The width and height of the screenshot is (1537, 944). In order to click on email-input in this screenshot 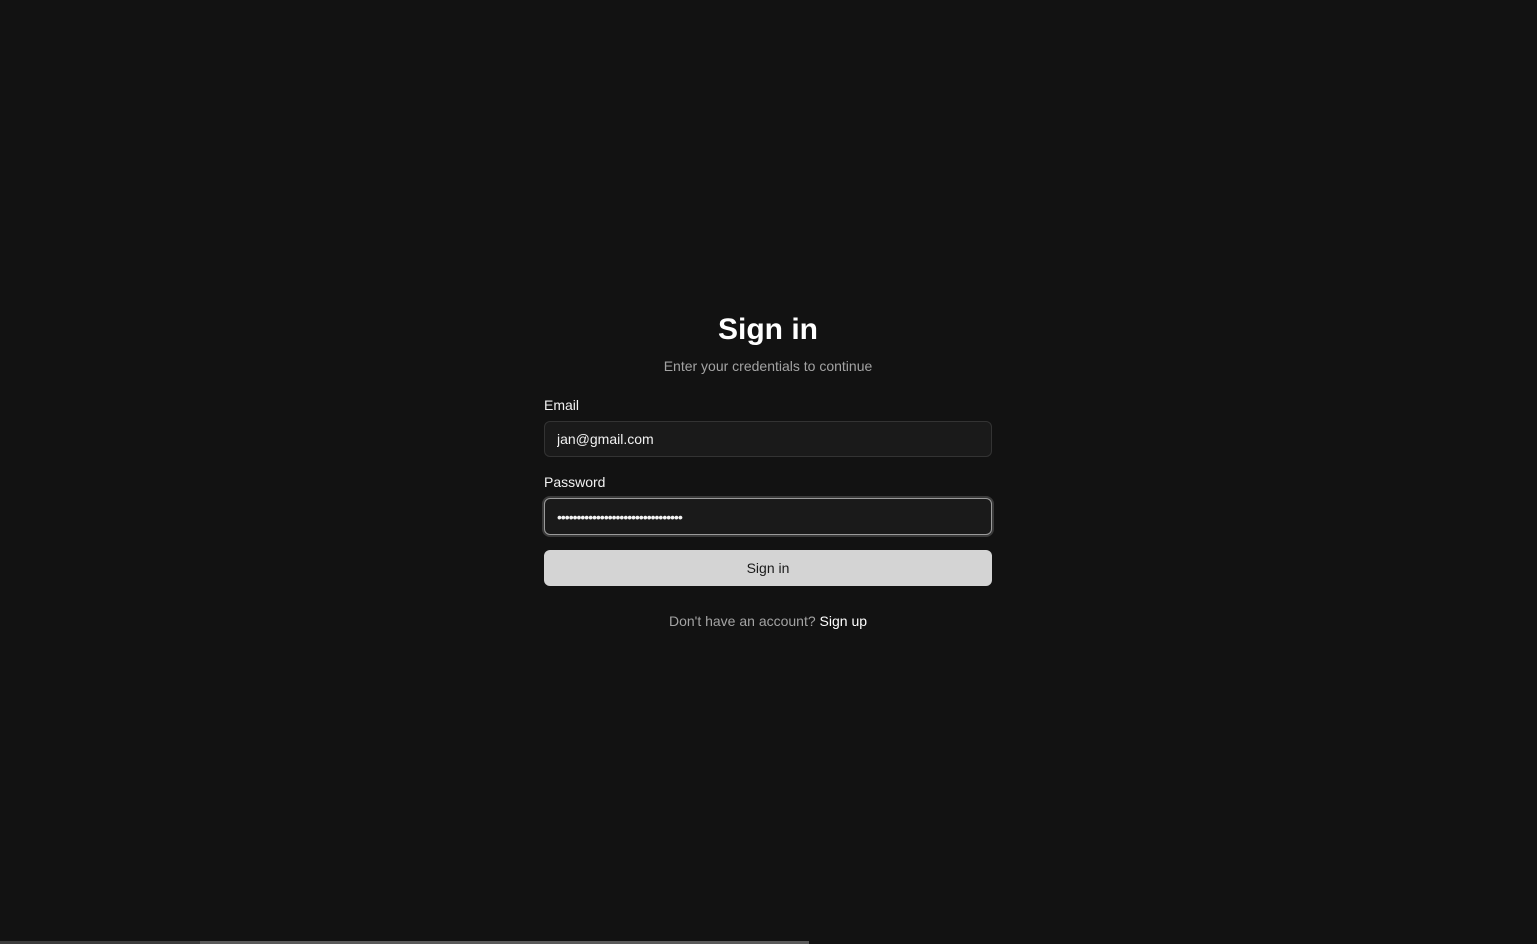, I will do `click(768, 439)`.